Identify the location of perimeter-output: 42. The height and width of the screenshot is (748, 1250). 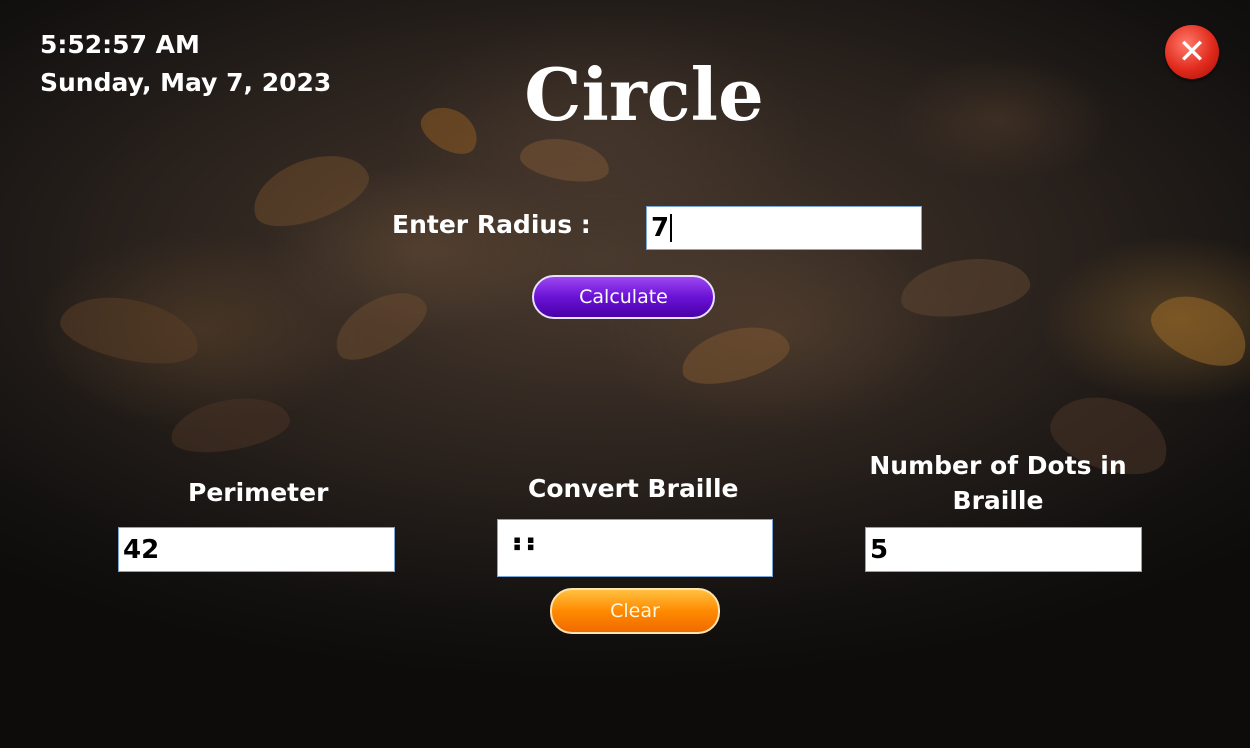
(256, 549).